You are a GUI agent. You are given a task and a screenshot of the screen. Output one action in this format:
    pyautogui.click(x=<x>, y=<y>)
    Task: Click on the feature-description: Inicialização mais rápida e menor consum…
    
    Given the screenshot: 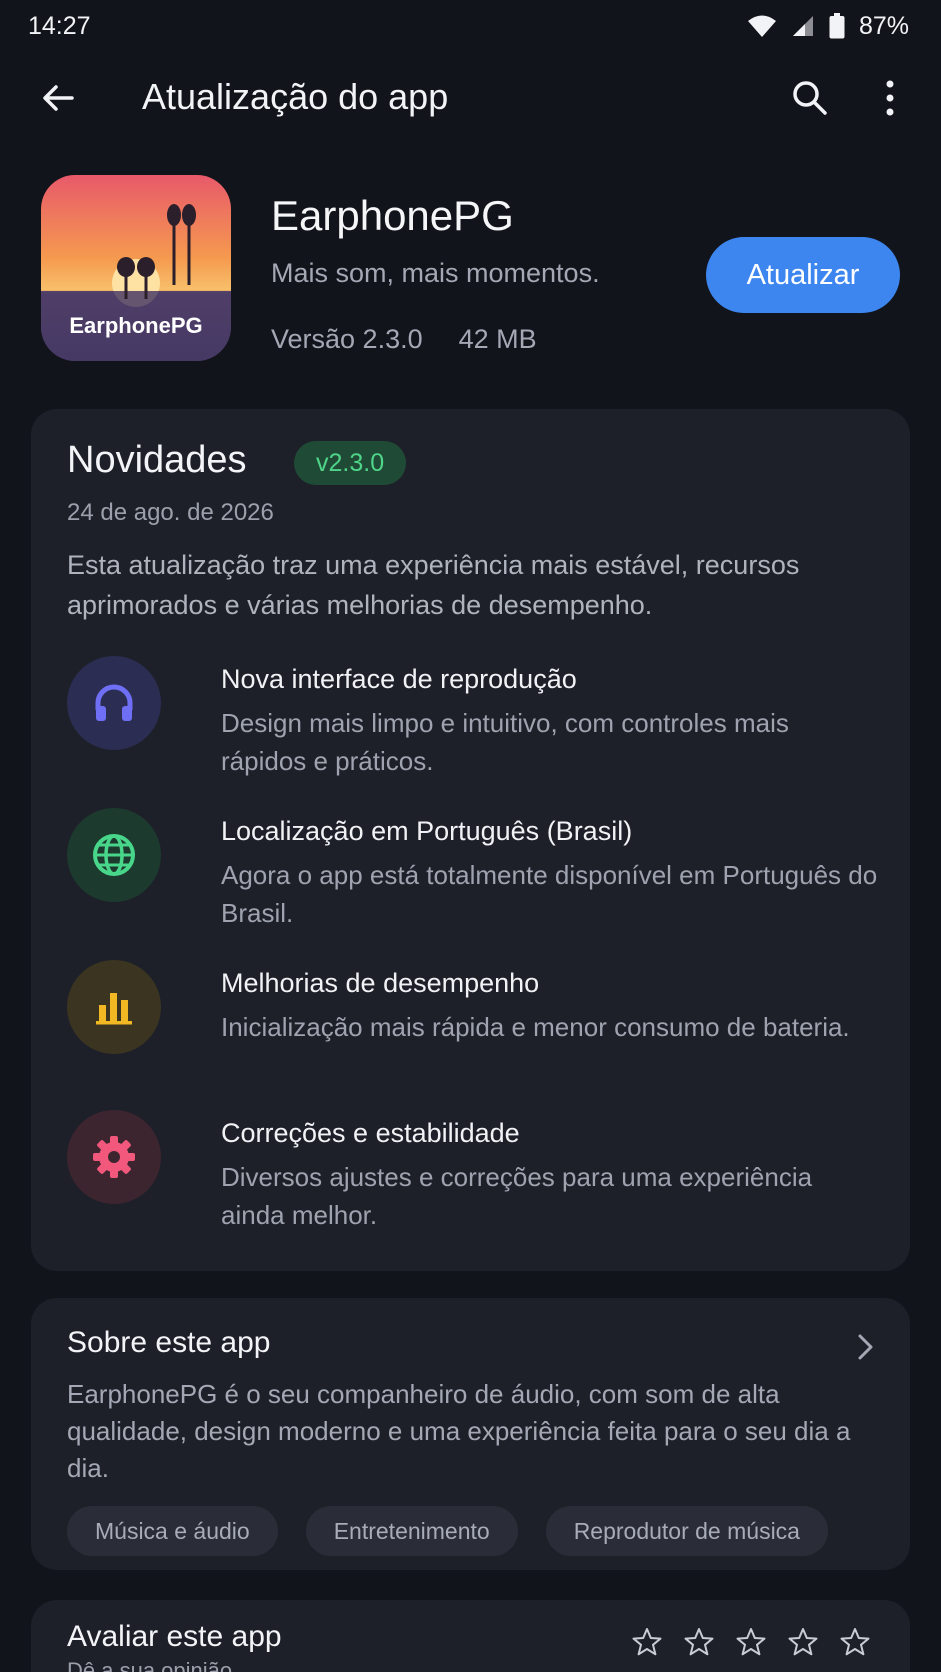 What is the action you would take?
    pyautogui.click(x=535, y=1027)
    